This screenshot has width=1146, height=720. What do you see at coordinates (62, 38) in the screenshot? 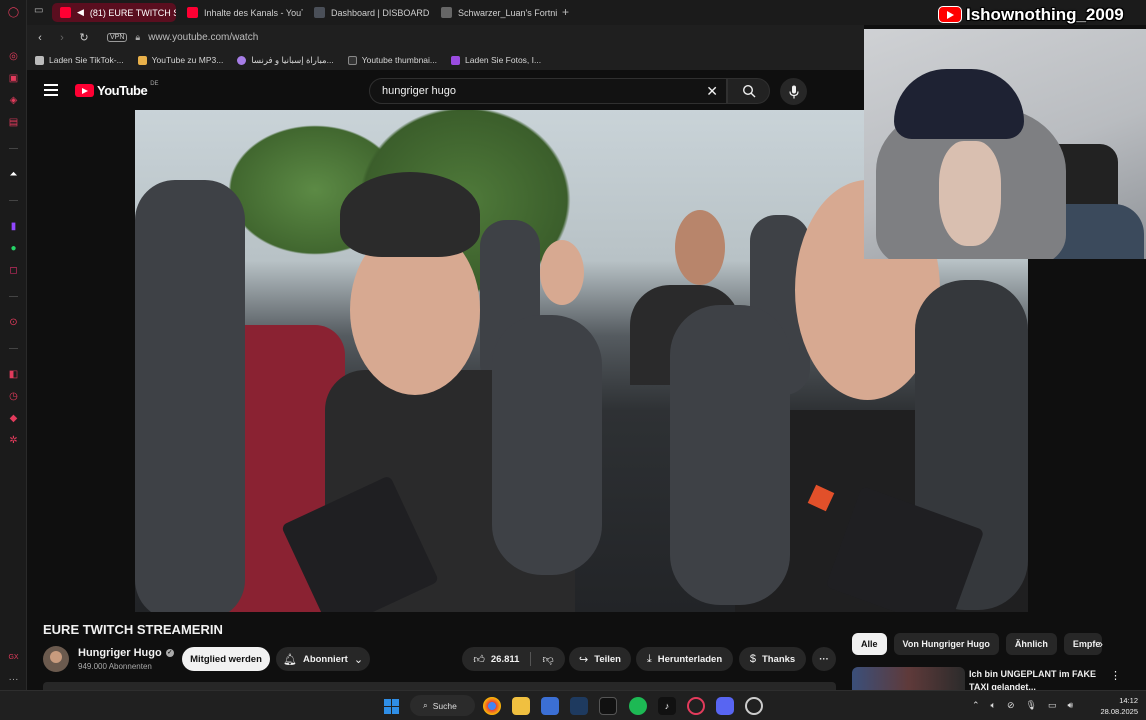
I see `forward-arrow-icon: ›` at bounding box center [62, 38].